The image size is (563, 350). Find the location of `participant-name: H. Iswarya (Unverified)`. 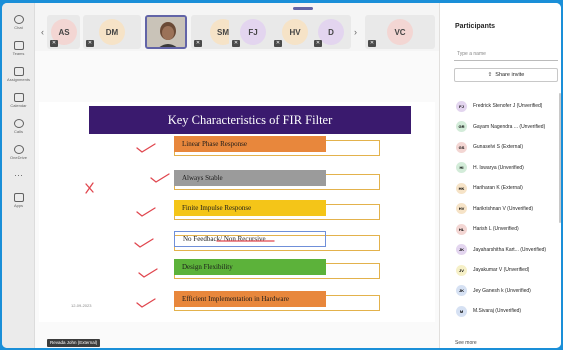

participant-name: H. Iswarya (Unverified) is located at coordinates (498, 167).